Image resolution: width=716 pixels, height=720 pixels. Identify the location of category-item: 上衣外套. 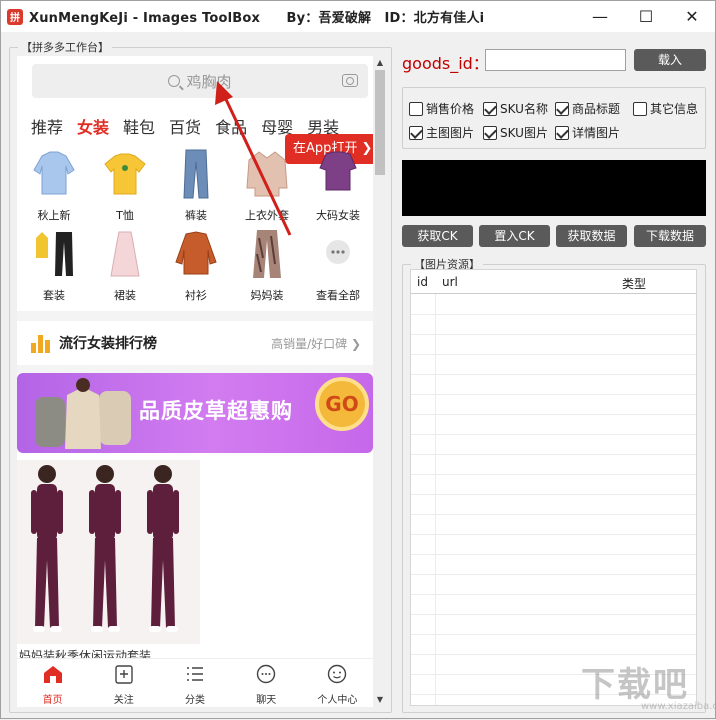
(267, 186).